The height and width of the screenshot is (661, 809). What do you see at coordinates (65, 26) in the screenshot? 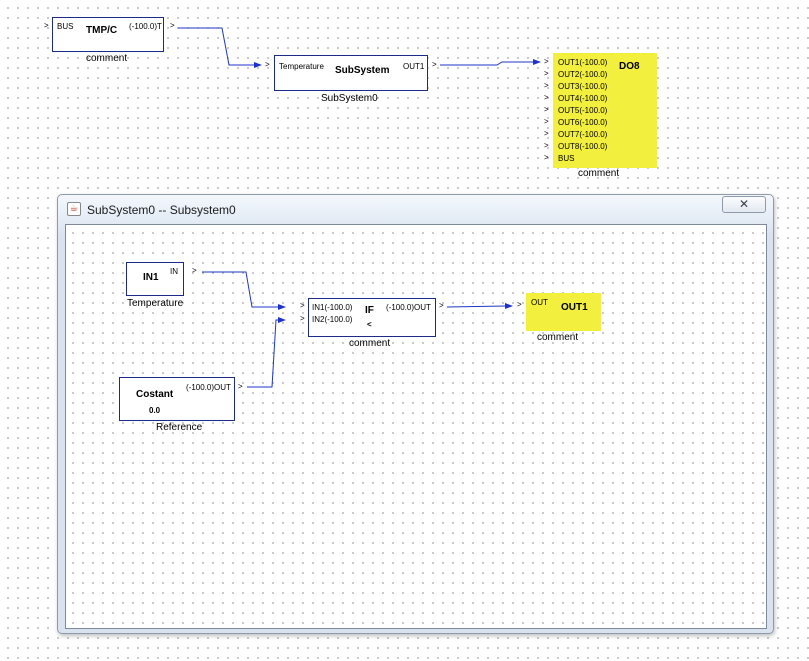
I see `tmpc-input-port-label: BUS` at bounding box center [65, 26].